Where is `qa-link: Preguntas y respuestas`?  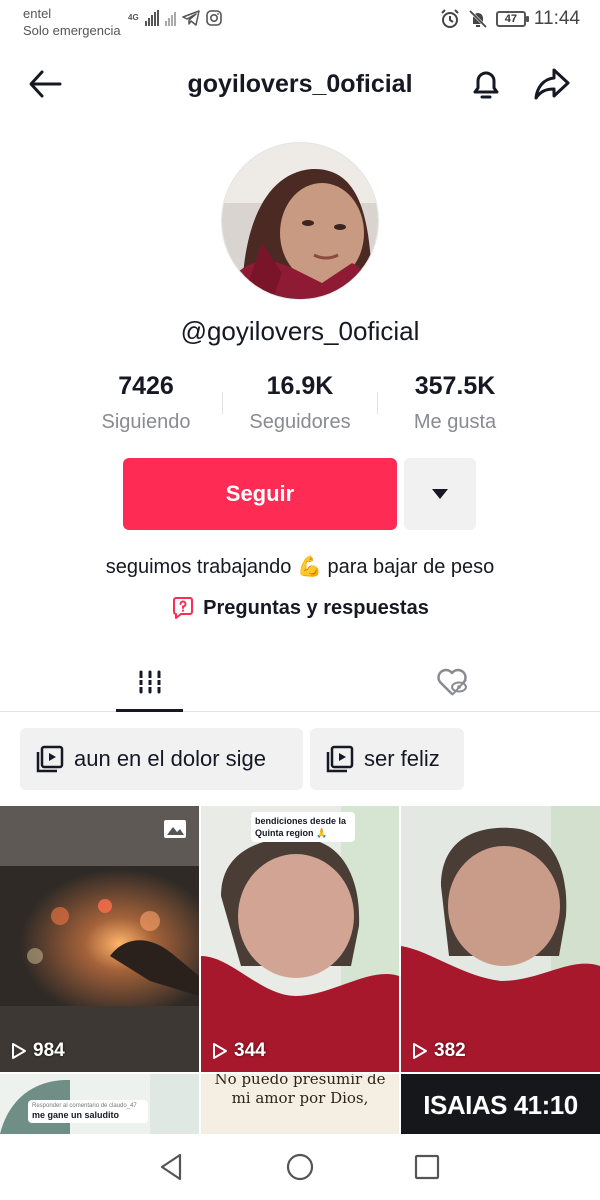 qa-link: Preguntas y respuestas is located at coordinates (300, 608).